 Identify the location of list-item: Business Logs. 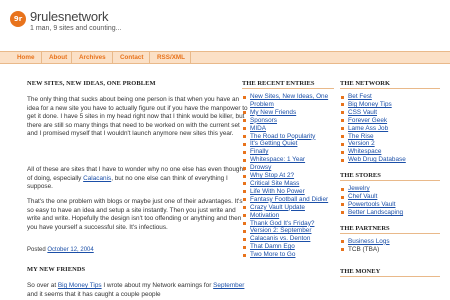
(390, 242).